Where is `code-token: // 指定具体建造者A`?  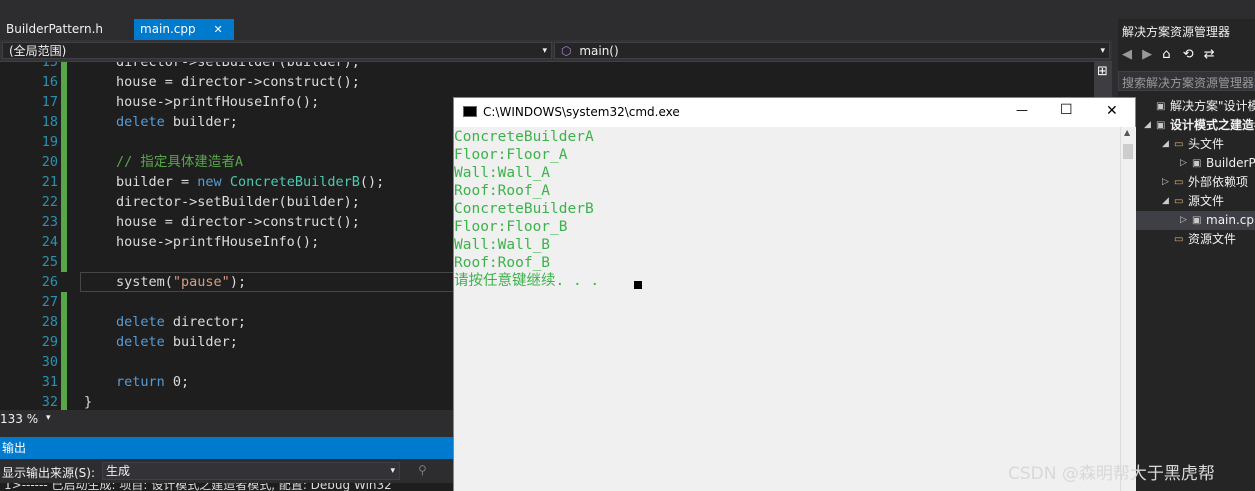 code-token: // 指定具体建造者A is located at coordinates (180, 162).